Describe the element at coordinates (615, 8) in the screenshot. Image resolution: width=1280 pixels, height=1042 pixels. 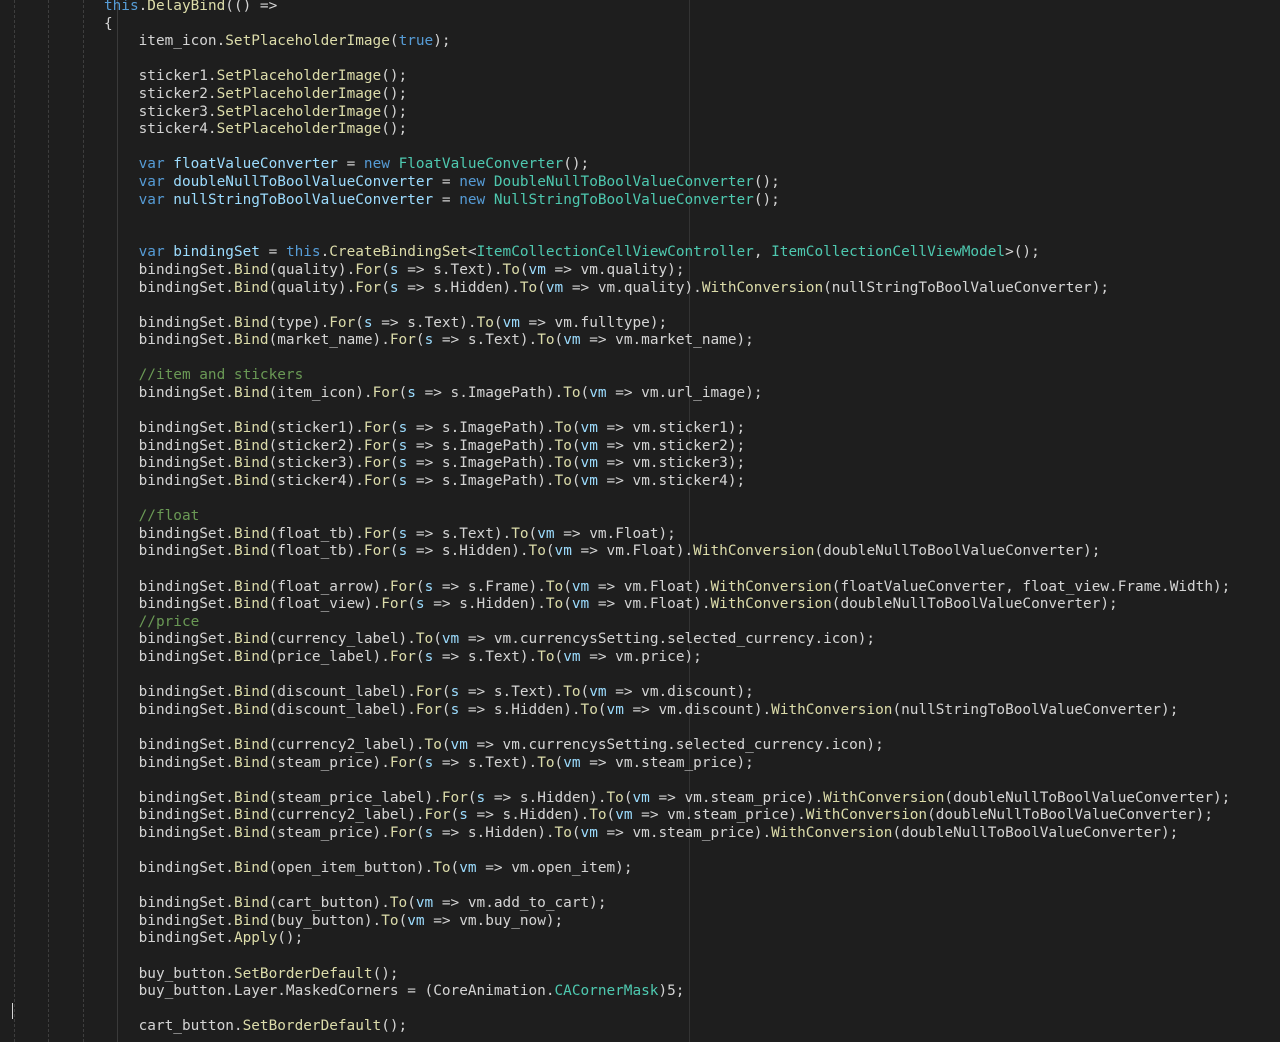
I see `code-line: this.DelayBind(() =>` at that location.